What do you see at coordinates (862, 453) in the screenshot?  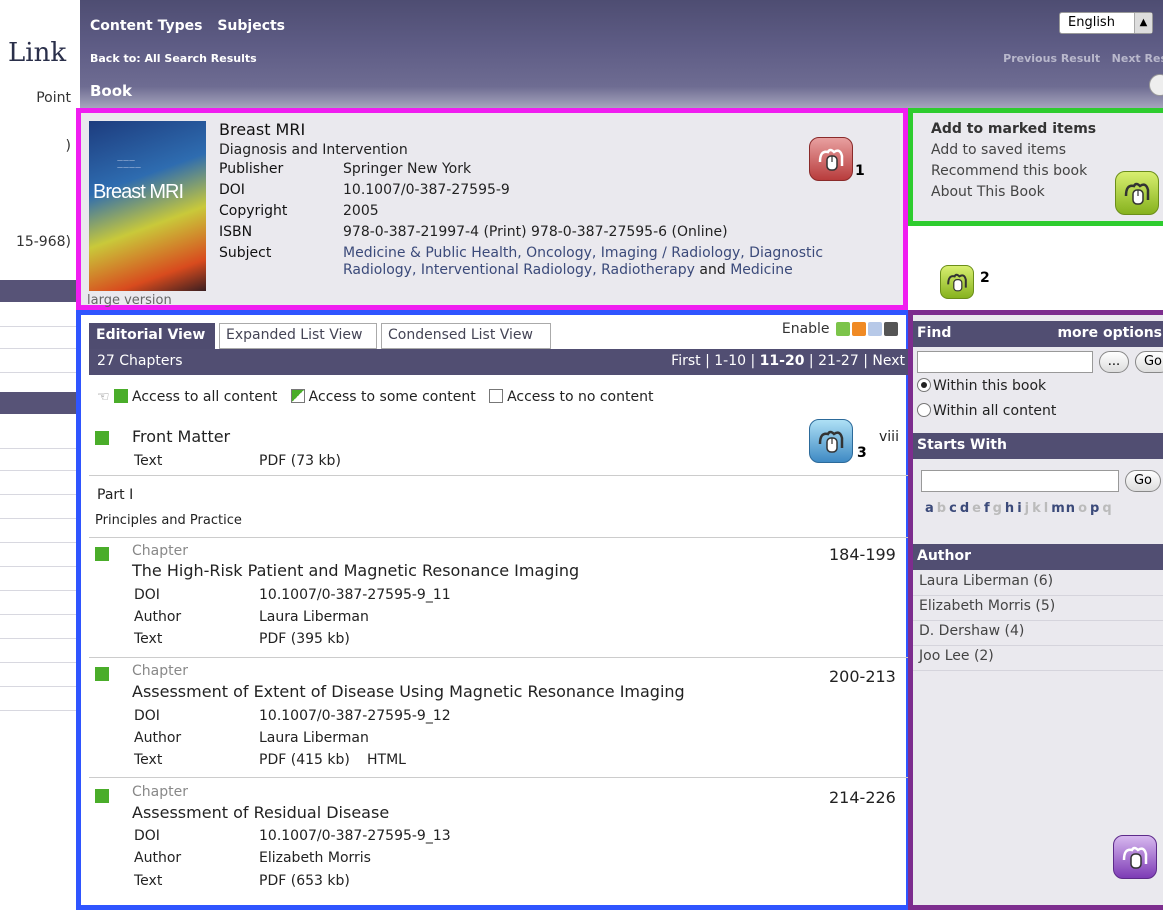 I see `marker-number: 3` at bounding box center [862, 453].